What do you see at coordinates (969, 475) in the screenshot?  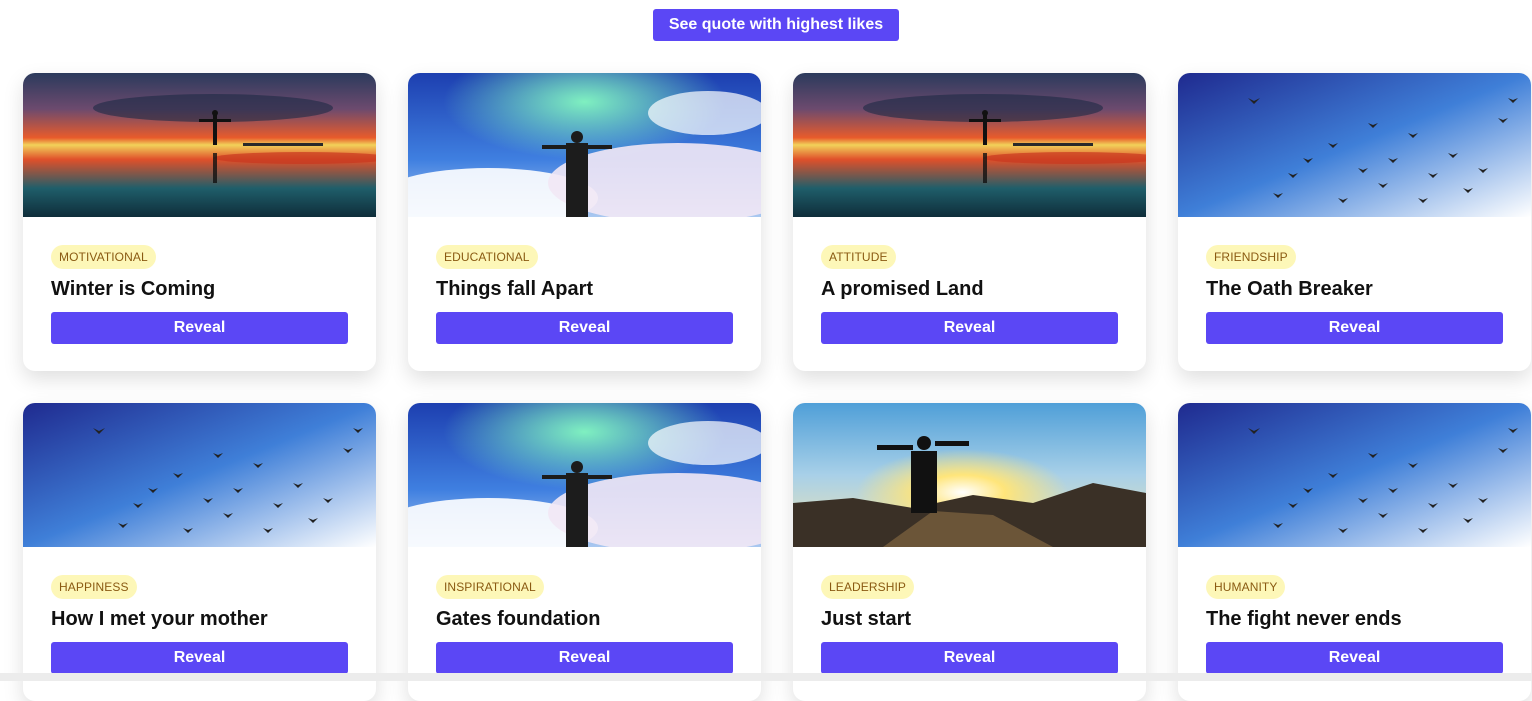 I see `mountain-sunrise-image` at bounding box center [969, 475].